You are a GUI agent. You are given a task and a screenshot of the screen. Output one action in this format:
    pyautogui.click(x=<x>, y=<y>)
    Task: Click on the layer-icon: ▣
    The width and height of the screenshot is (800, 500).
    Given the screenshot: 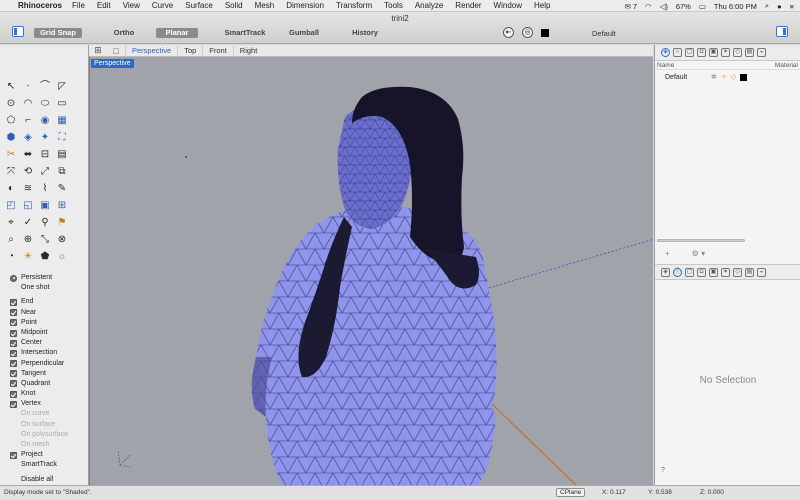 What is the action you would take?
    pyautogui.click(x=45, y=206)
    